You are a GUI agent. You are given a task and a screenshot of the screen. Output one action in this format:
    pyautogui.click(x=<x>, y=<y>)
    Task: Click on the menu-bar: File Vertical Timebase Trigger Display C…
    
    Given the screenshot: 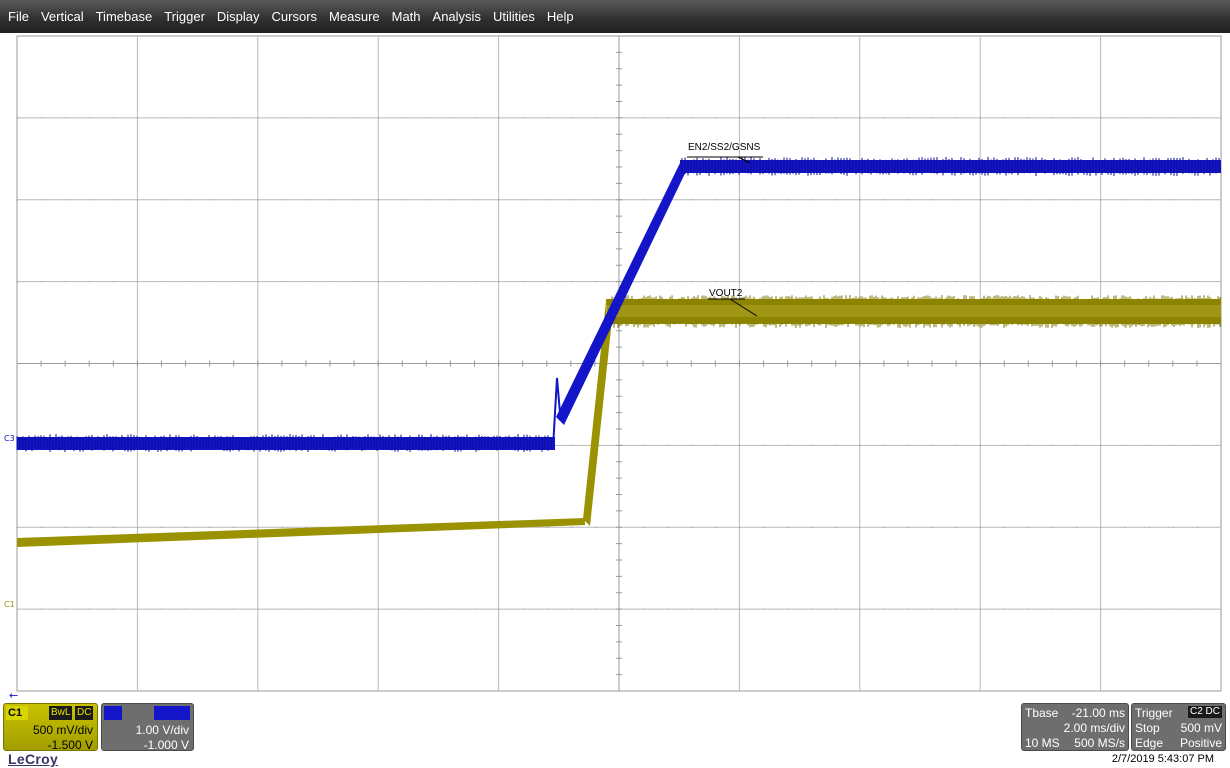 What is the action you would take?
    pyautogui.click(x=615, y=16)
    